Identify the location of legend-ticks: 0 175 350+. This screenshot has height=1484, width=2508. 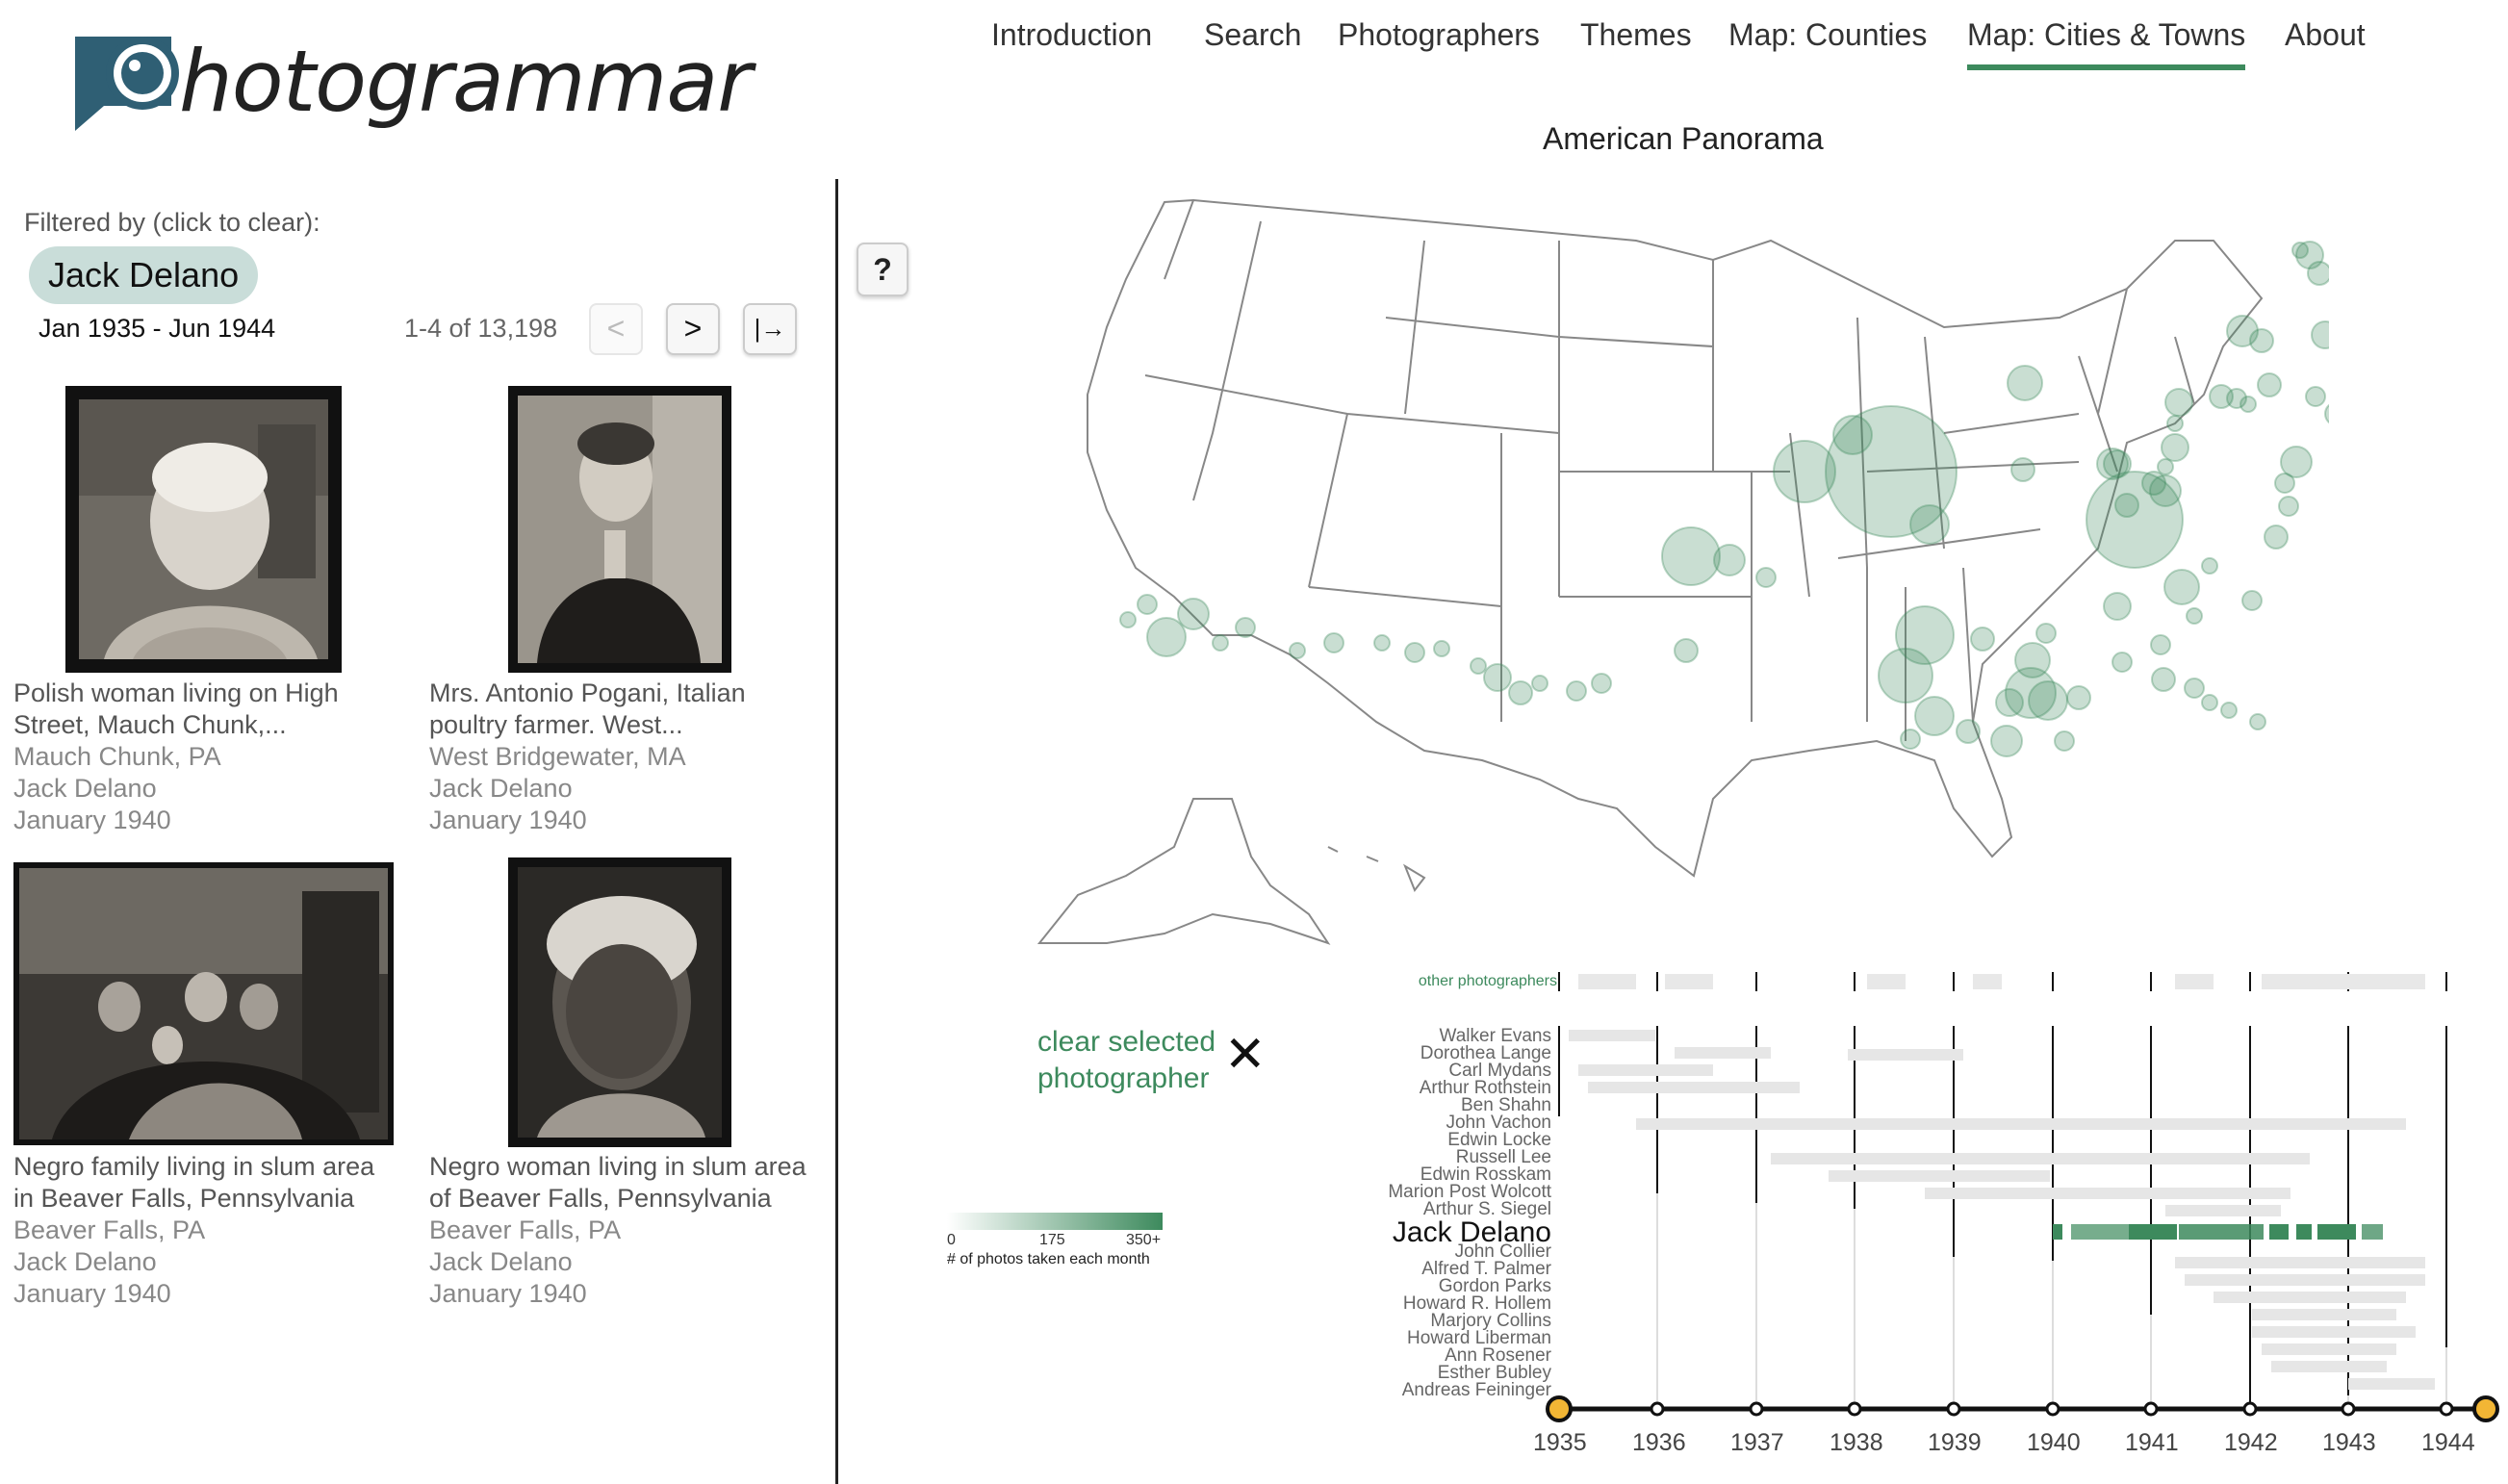
(1054, 1240).